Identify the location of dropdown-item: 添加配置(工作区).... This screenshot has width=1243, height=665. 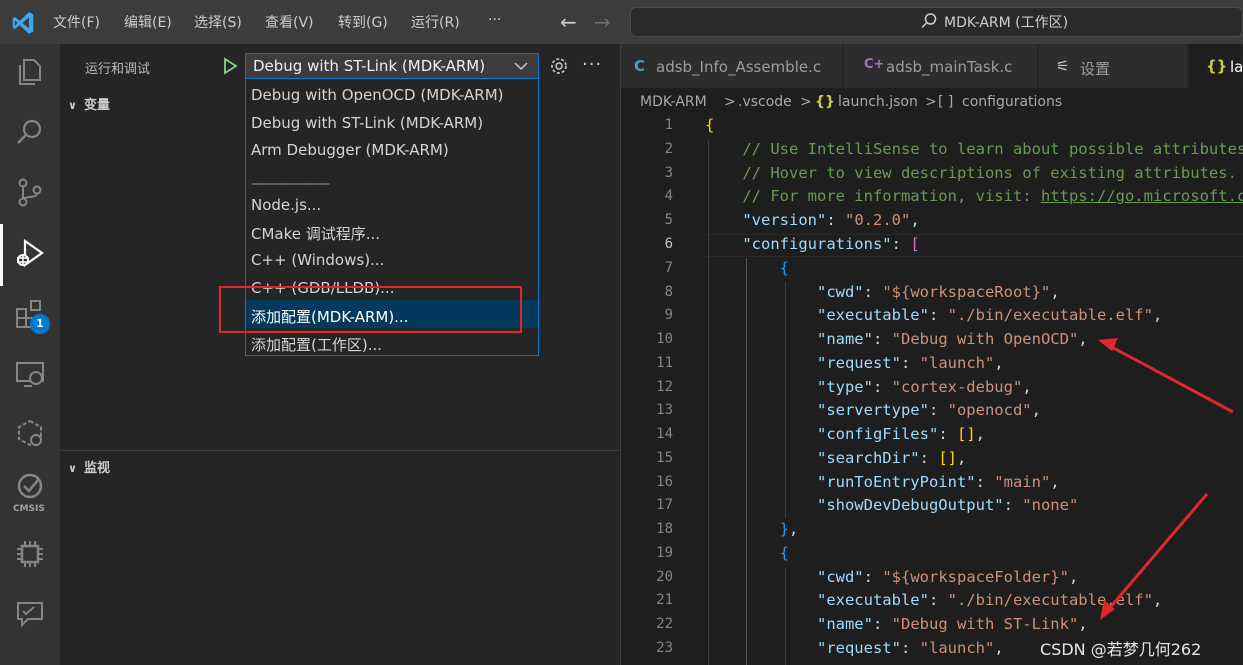
(316, 344).